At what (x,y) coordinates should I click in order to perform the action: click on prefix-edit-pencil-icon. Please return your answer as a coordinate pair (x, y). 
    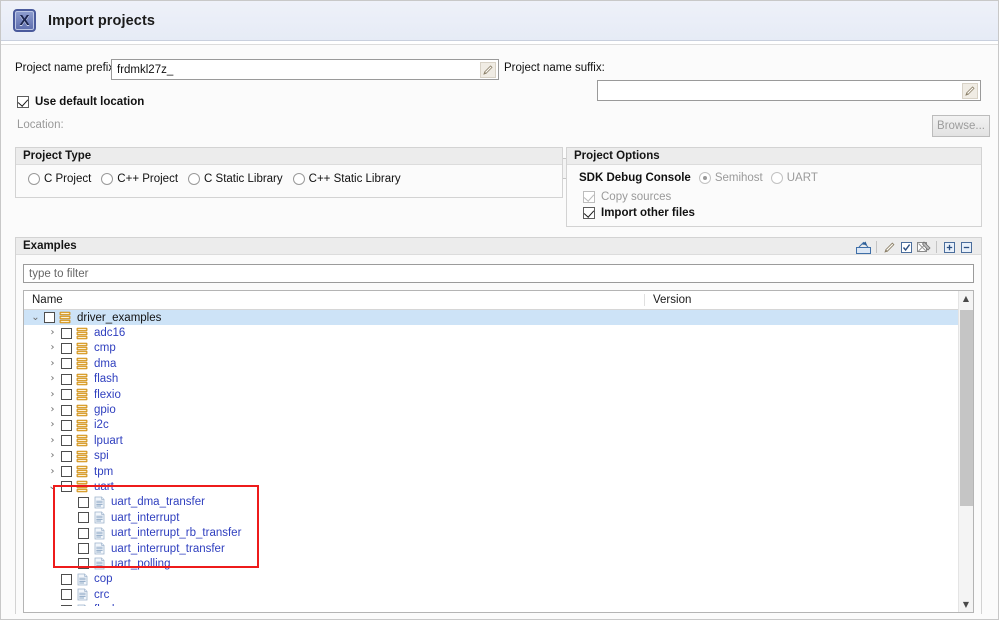
    Looking at the image, I should click on (488, 70).